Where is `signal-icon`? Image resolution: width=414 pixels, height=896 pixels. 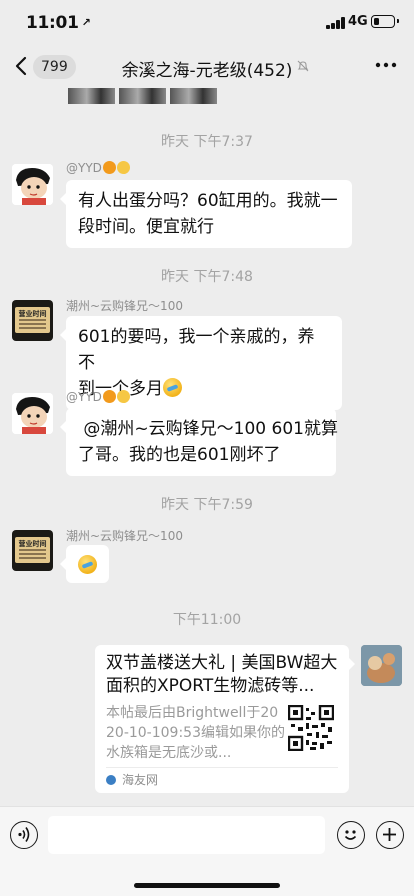 signal-icon is located at coordinates (336, 23).